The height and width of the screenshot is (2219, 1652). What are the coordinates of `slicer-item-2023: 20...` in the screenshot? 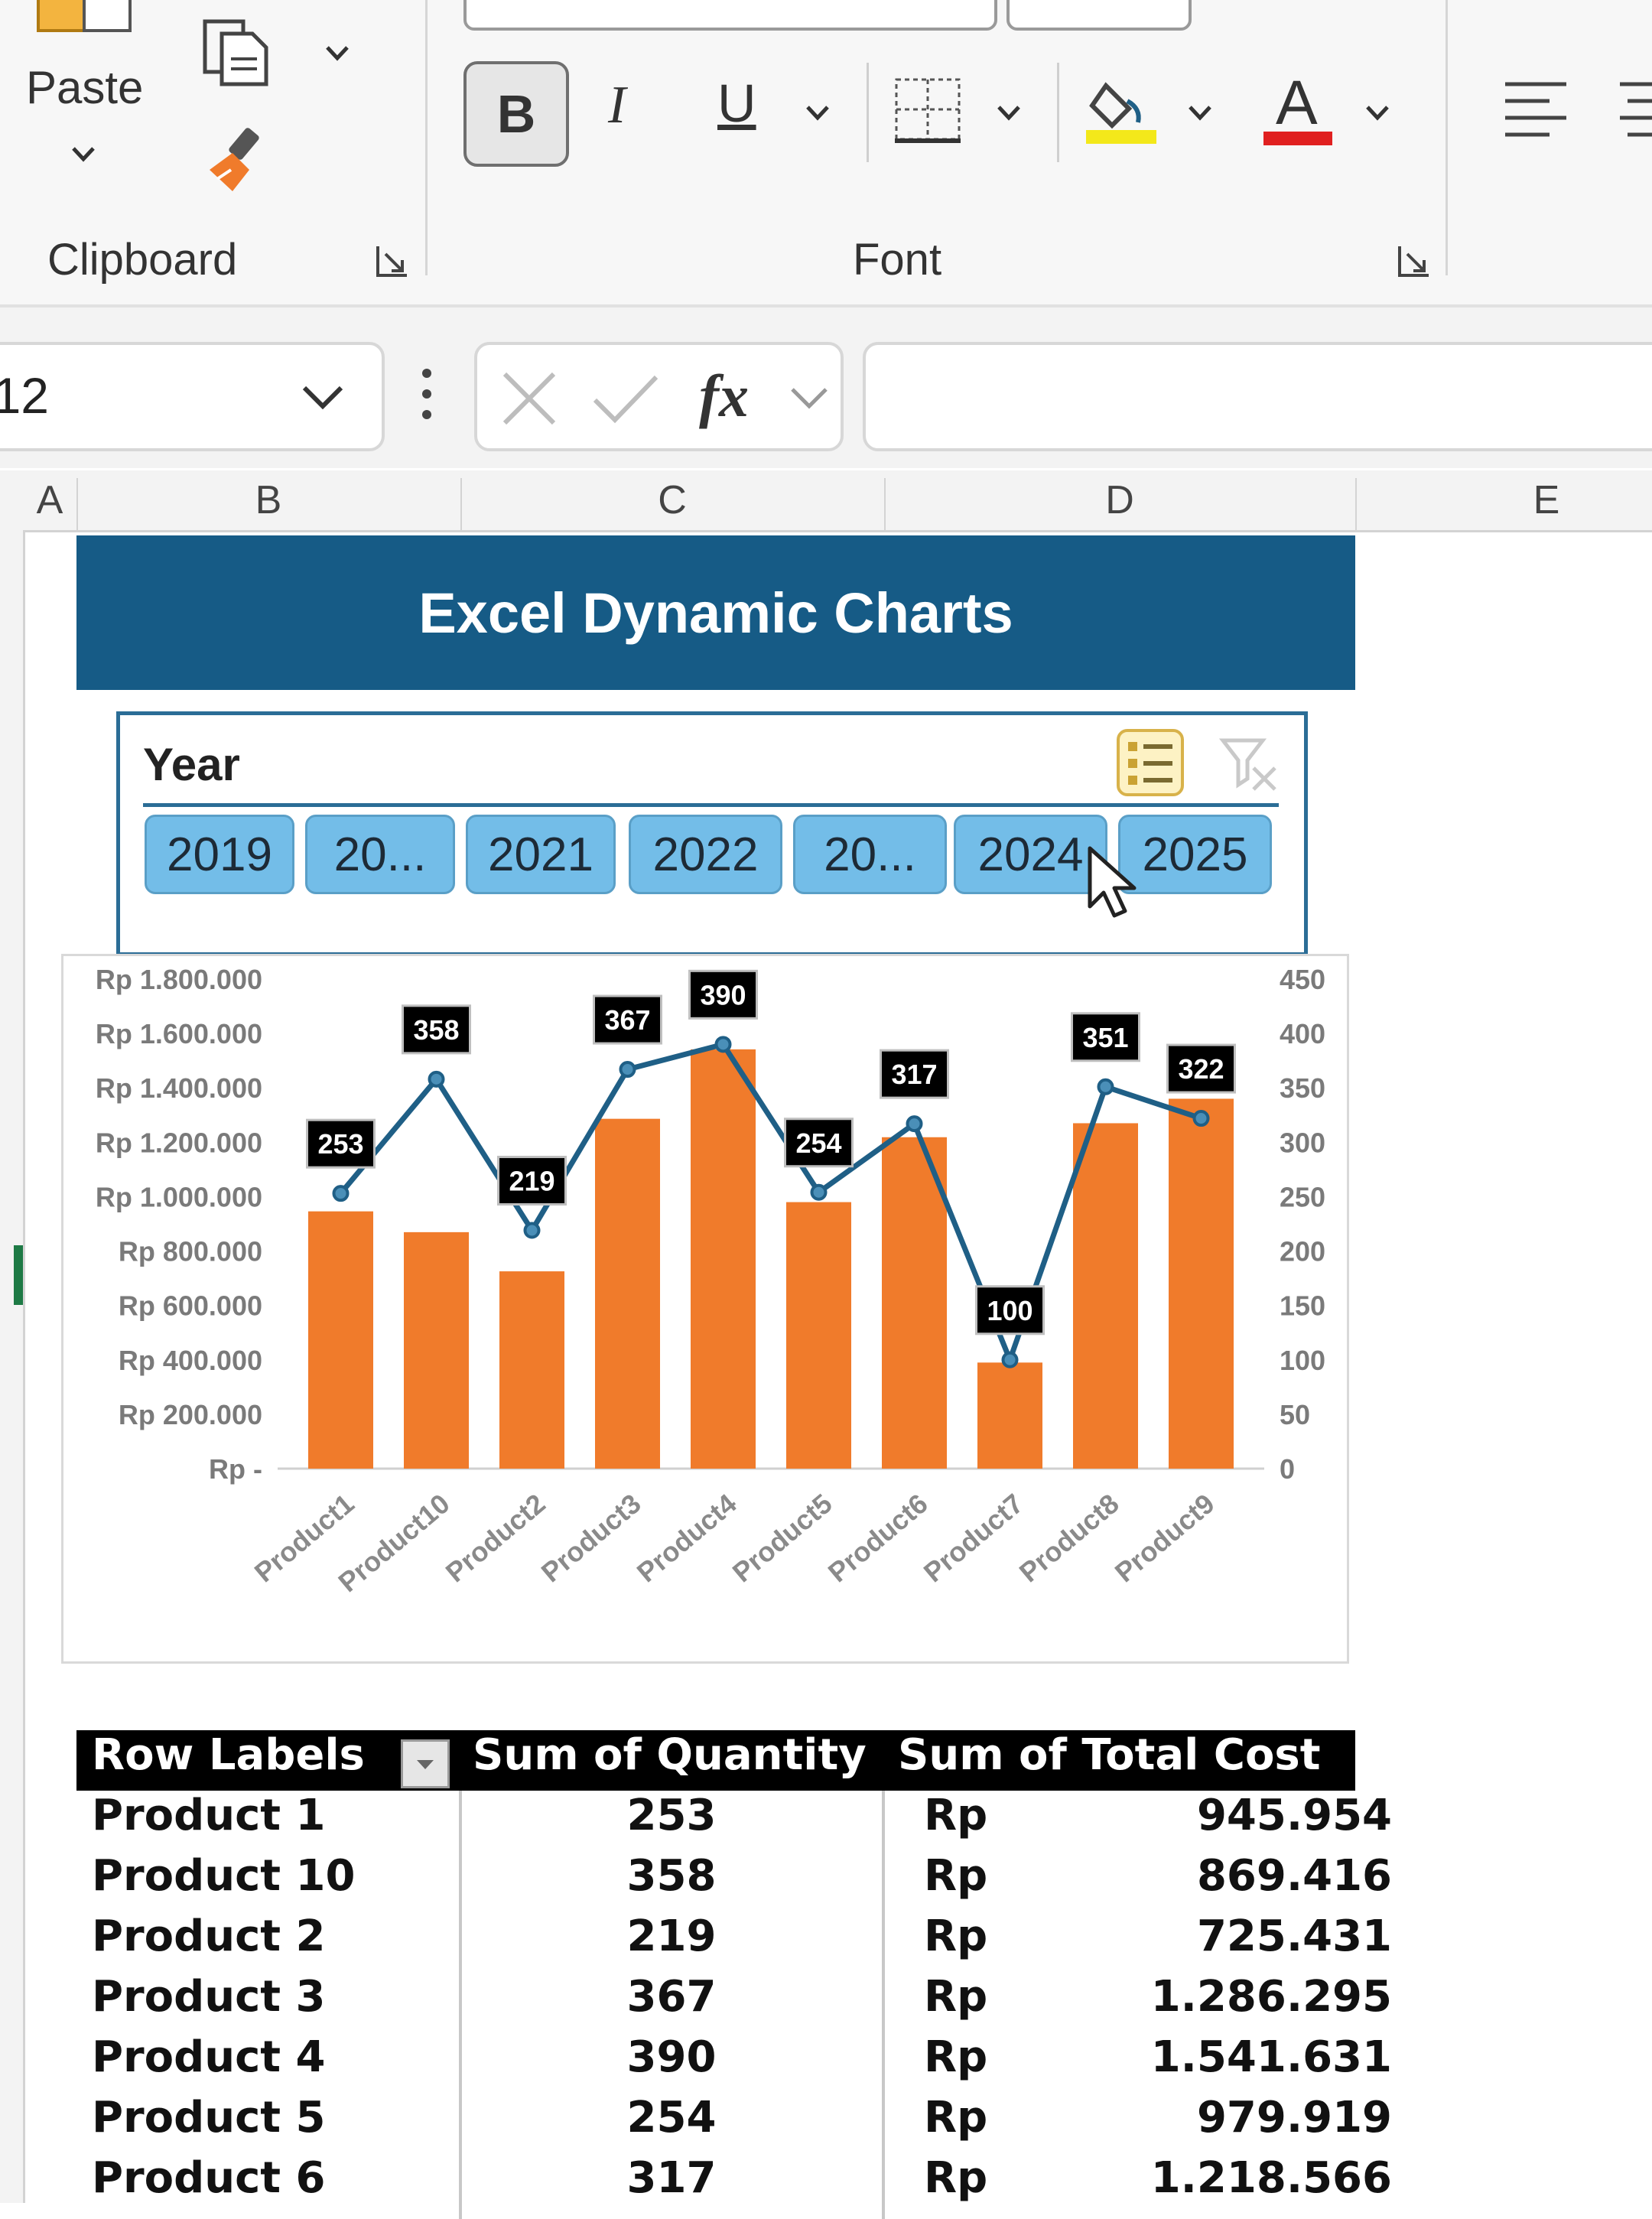 It's located at (870, 854).